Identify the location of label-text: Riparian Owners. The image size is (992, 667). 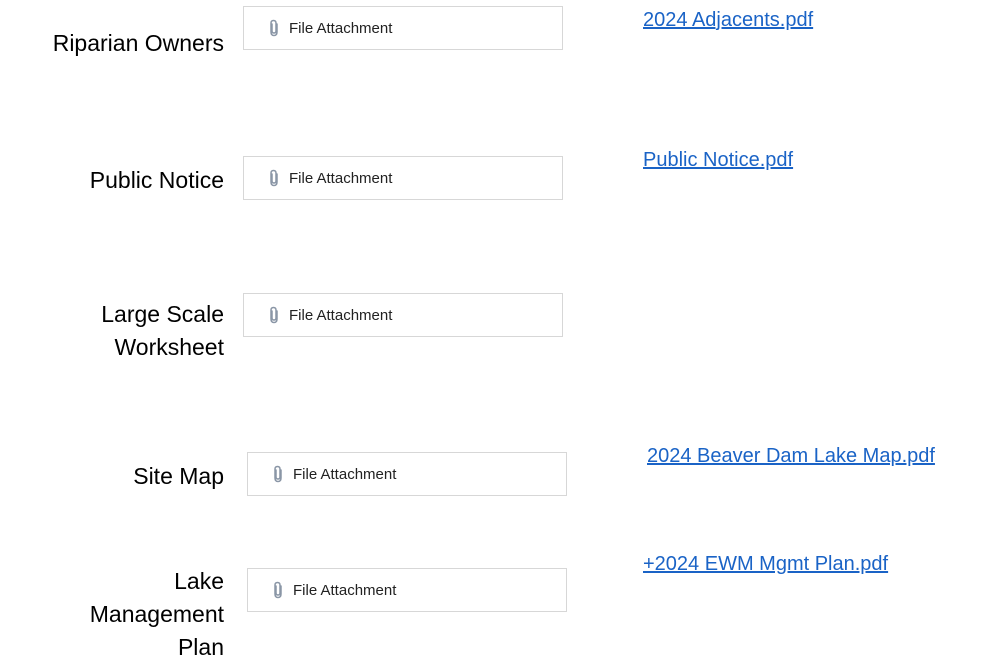
(138, 43).